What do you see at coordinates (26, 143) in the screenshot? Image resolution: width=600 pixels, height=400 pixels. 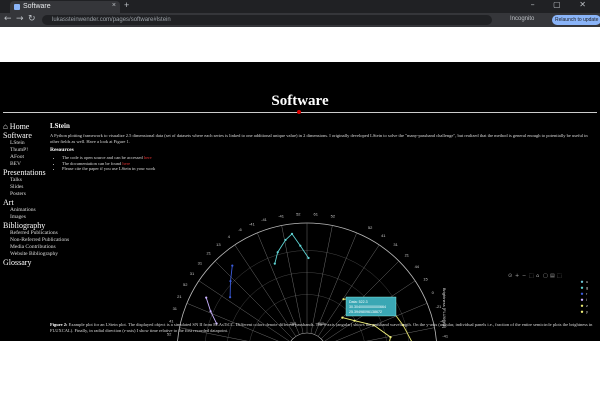 I see `sidebar-subitem-1-0: LStein` at bounding box center [26, 143].